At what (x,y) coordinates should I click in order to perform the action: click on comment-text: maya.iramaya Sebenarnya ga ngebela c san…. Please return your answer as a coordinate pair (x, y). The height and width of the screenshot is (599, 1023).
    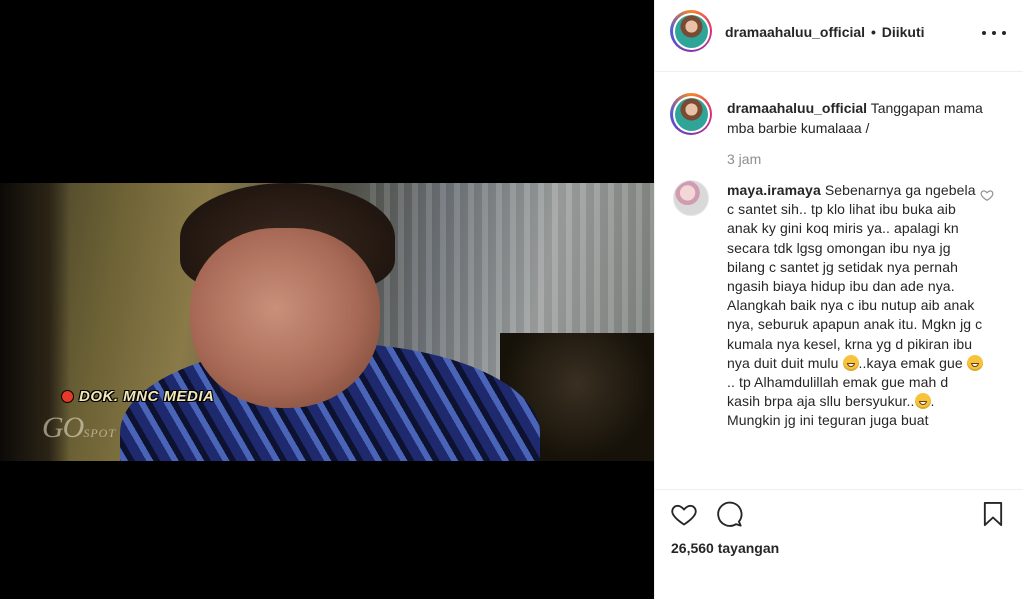
    Looking at the image, I should click on (856, 306).